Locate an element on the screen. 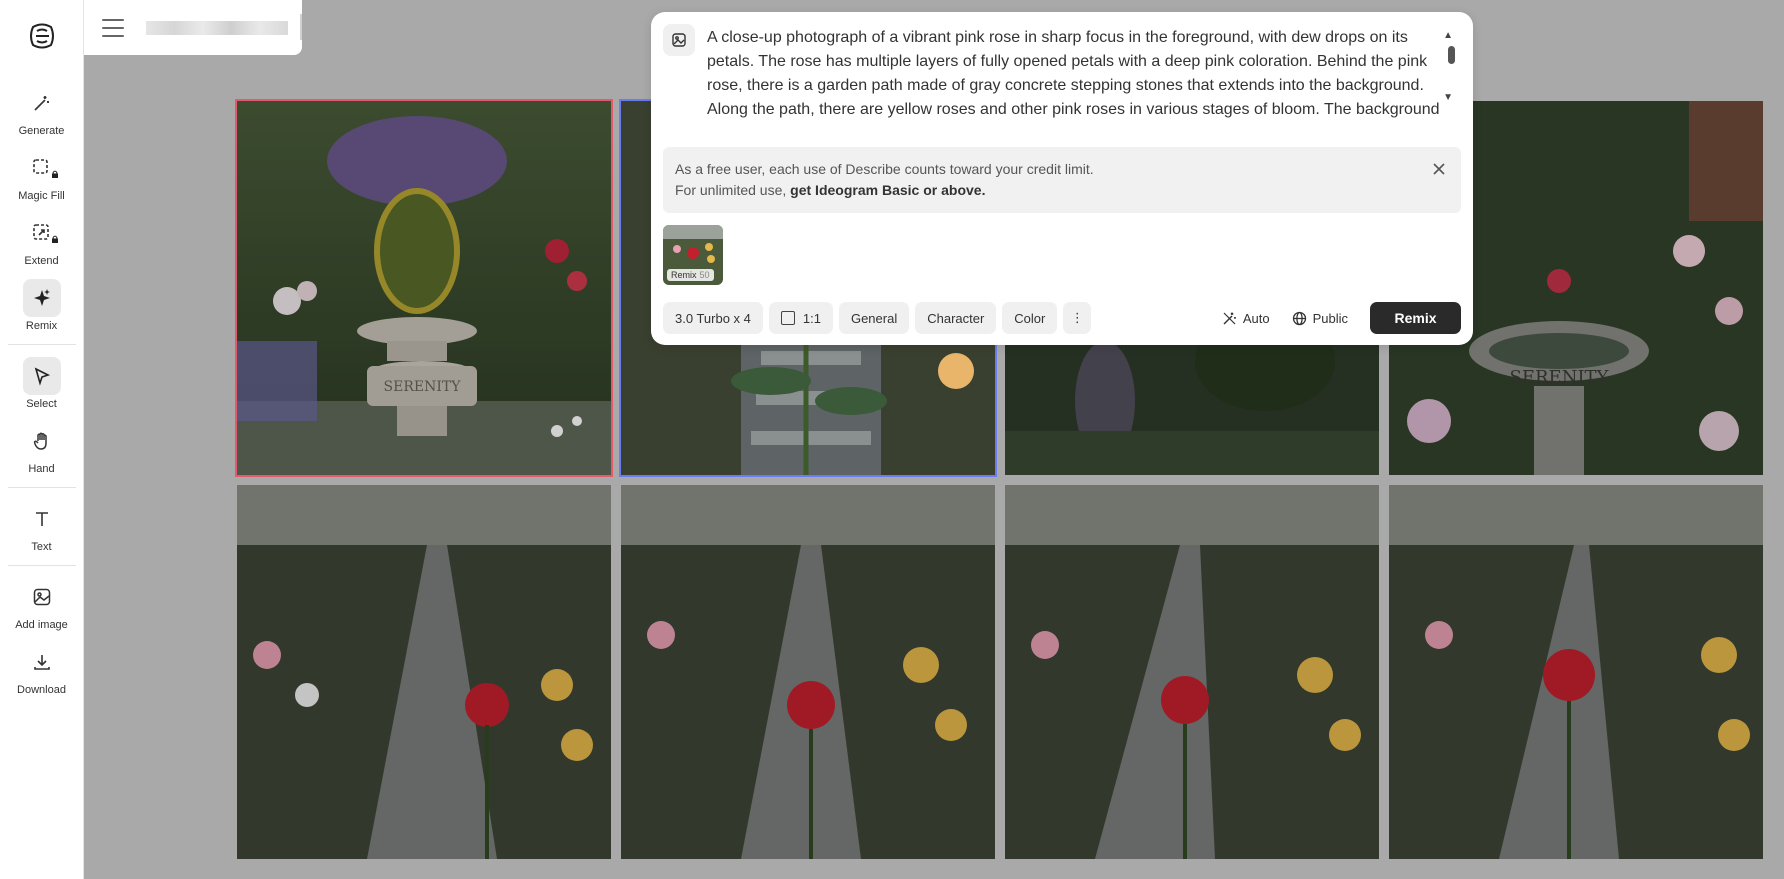  model-selector: 3.0 Turbo x 4 is located at coordinates (713, 318).